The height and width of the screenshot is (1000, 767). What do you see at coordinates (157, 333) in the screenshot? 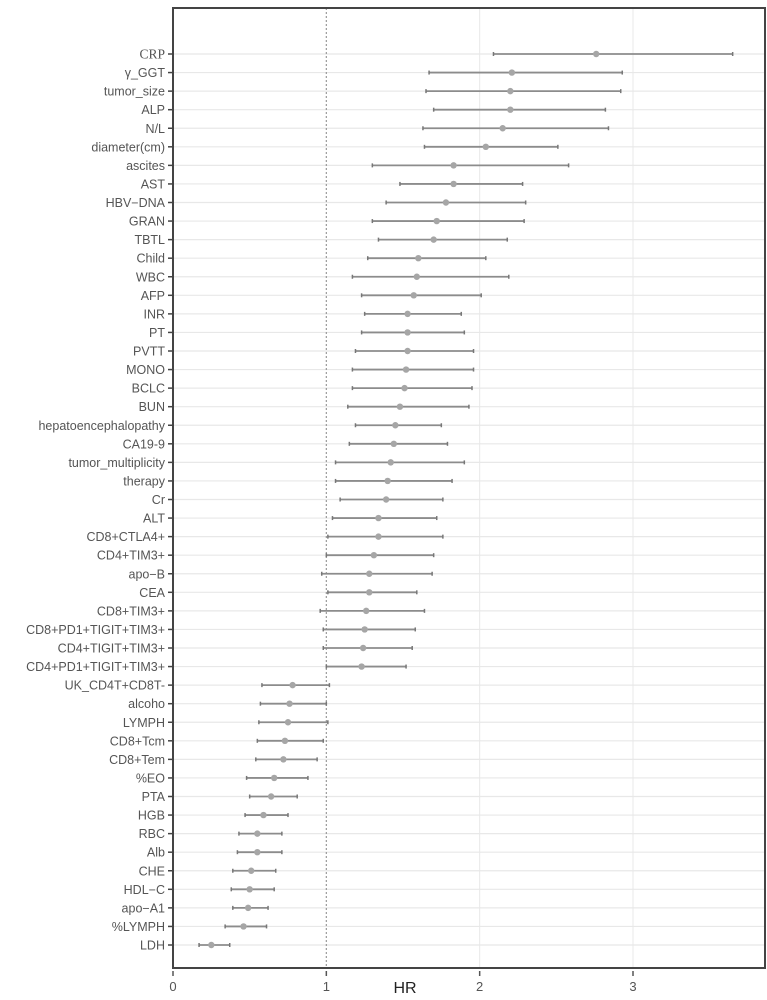
I see `row-label: PT` at bounding box center [157, 333].